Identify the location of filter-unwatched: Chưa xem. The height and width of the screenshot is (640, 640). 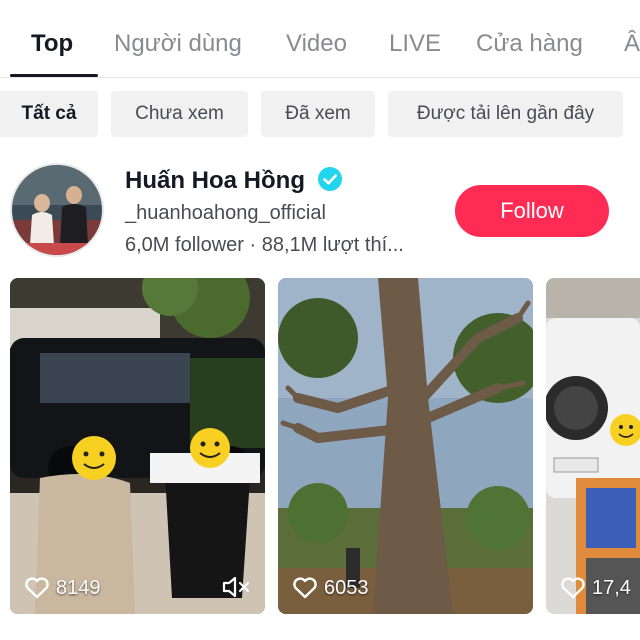
(179, 114).